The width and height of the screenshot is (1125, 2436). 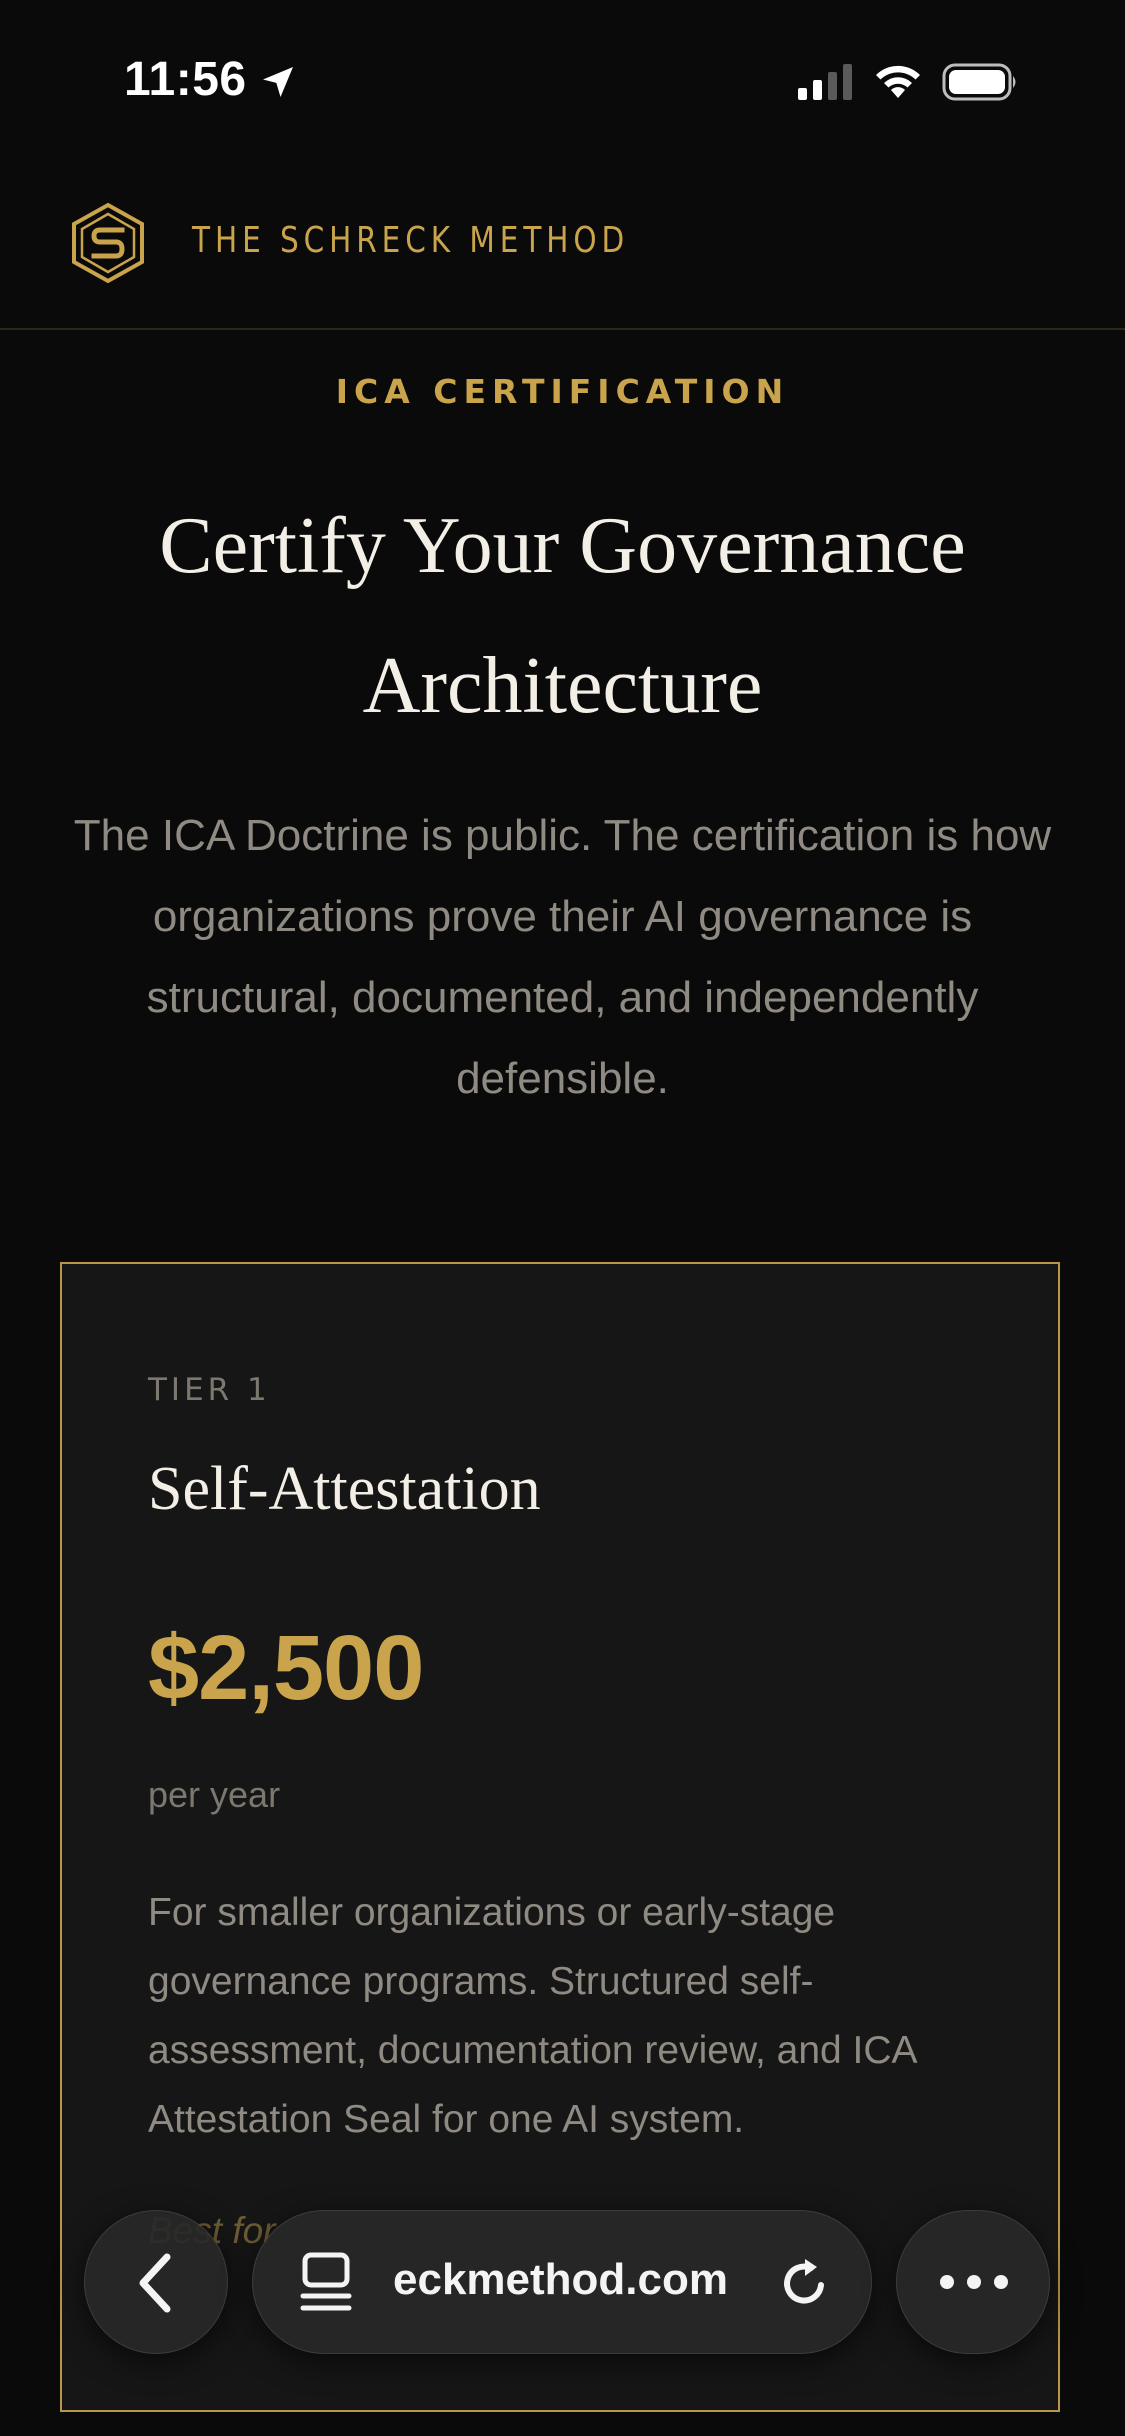 What do you see at coordinates (898, 81) in the screenshot?
I see `wifi-icon` at bounding box center [898, 81].